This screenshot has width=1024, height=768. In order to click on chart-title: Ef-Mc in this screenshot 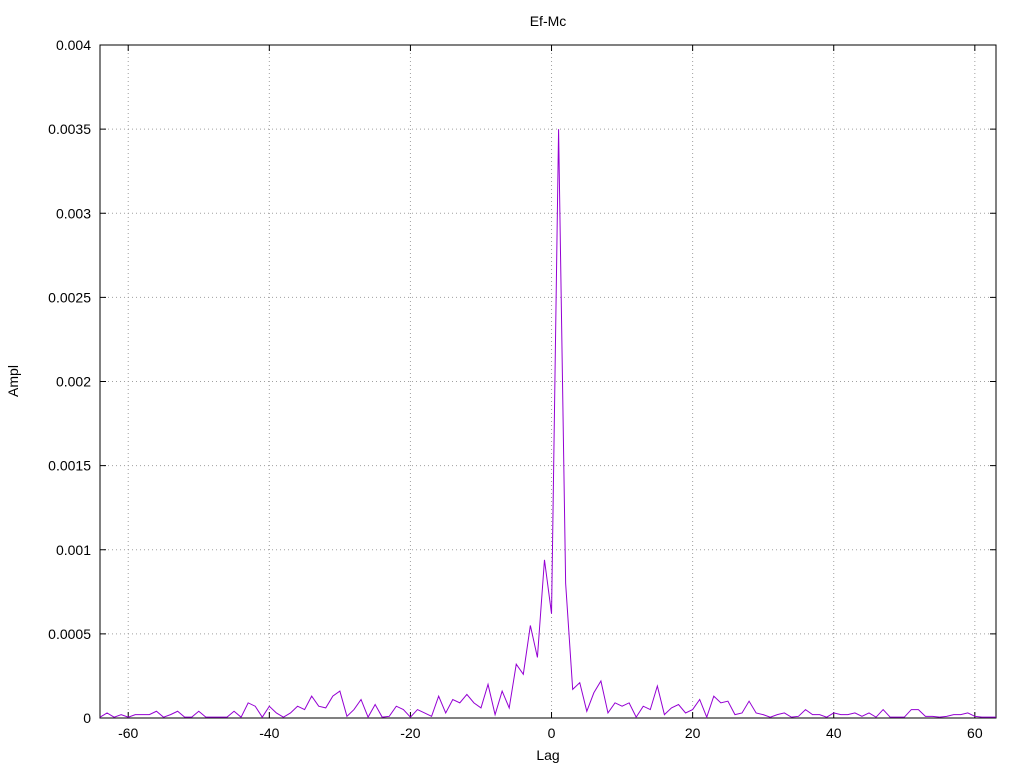, I will do `click(548, 21)`.